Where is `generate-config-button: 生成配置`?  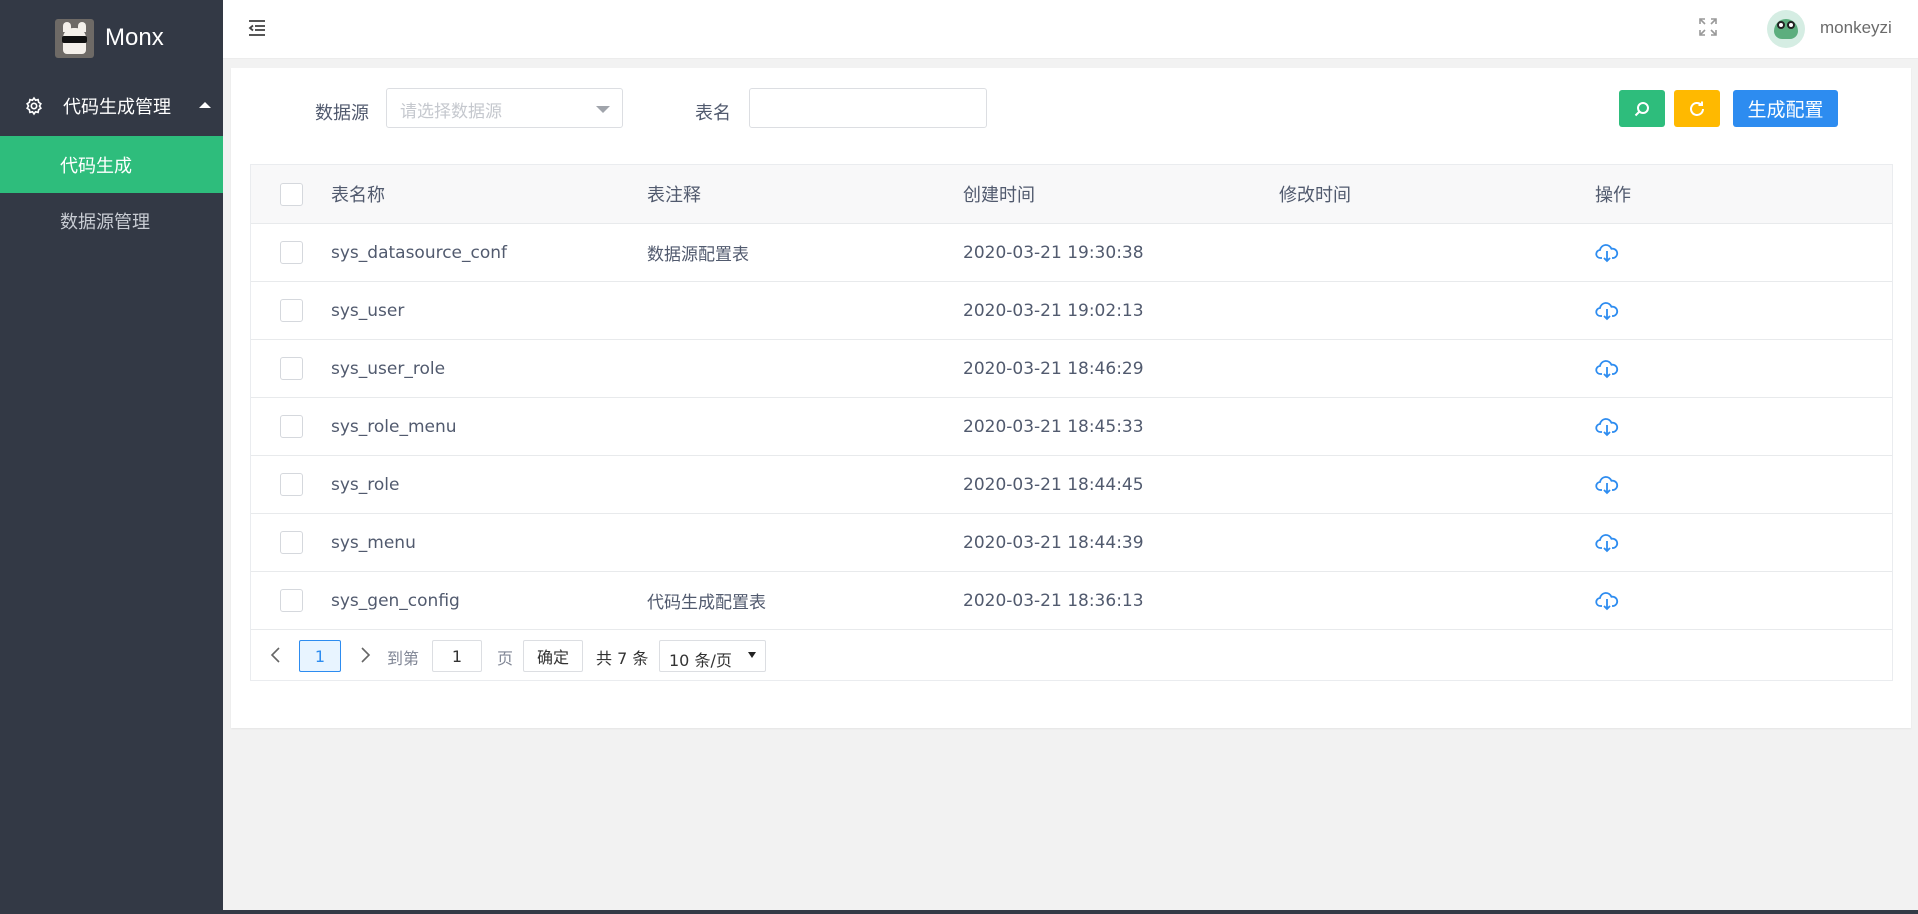
generate-config-button: 生成配置 is located at coordinates (1785, 108).